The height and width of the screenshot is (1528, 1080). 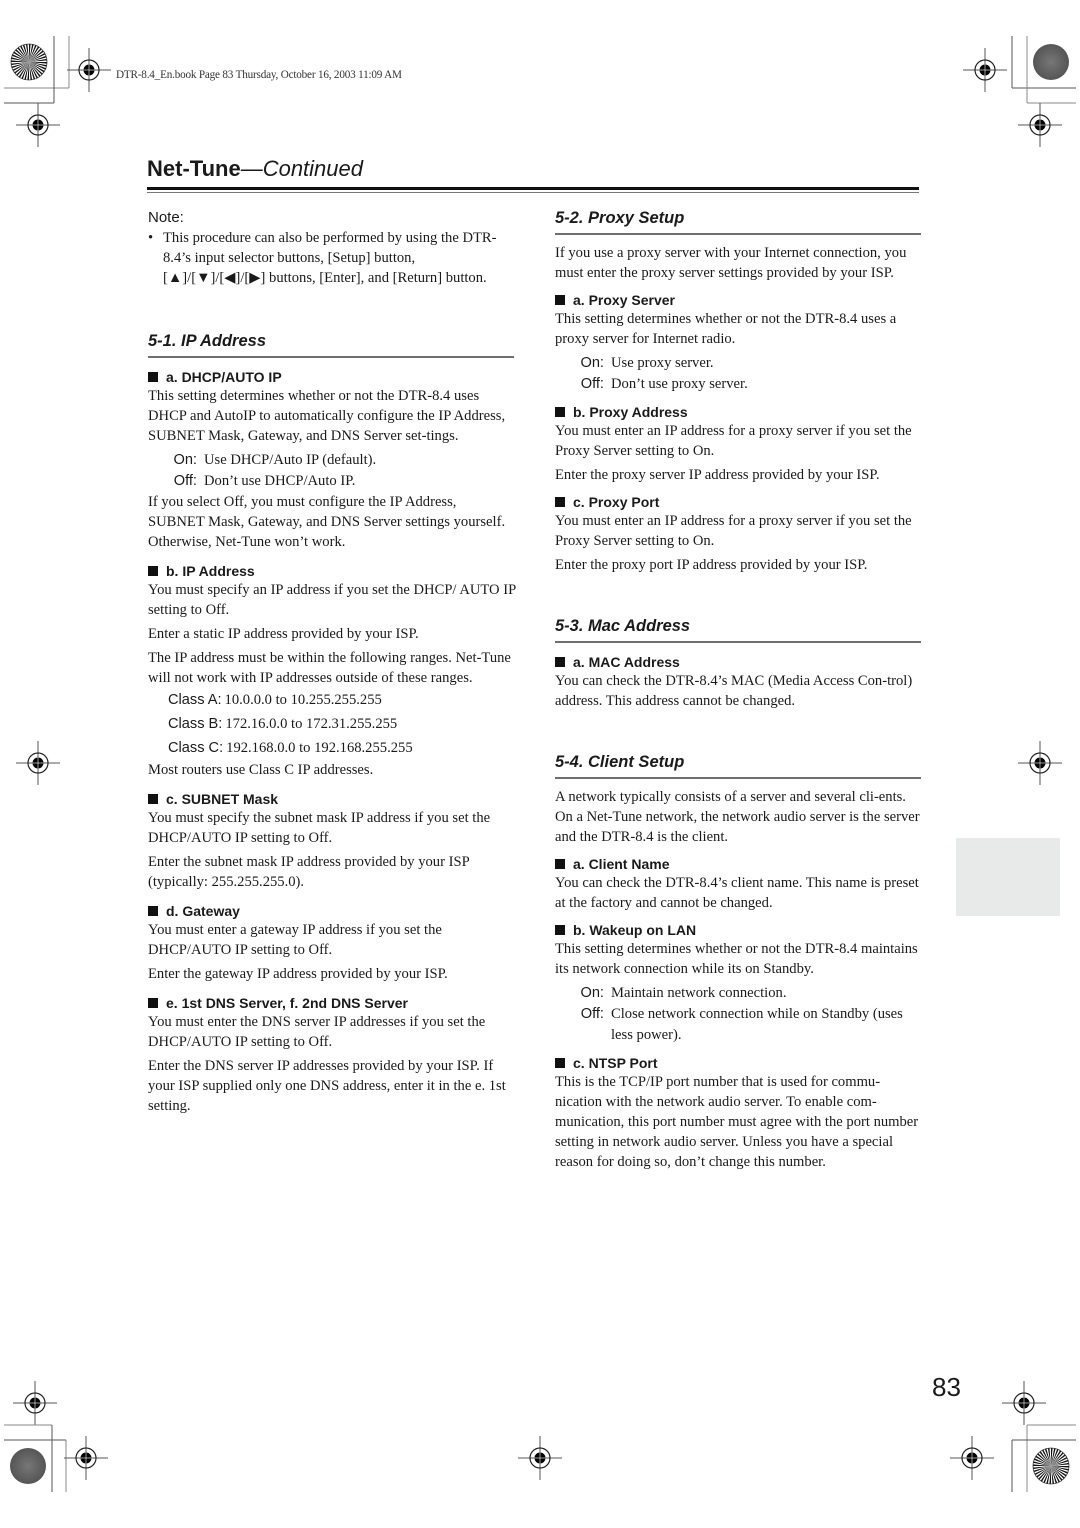 What do you see at coordinates (195, 700) in the screenshot?
I see `class-key: Class A:` at bounding box center [195, 700].